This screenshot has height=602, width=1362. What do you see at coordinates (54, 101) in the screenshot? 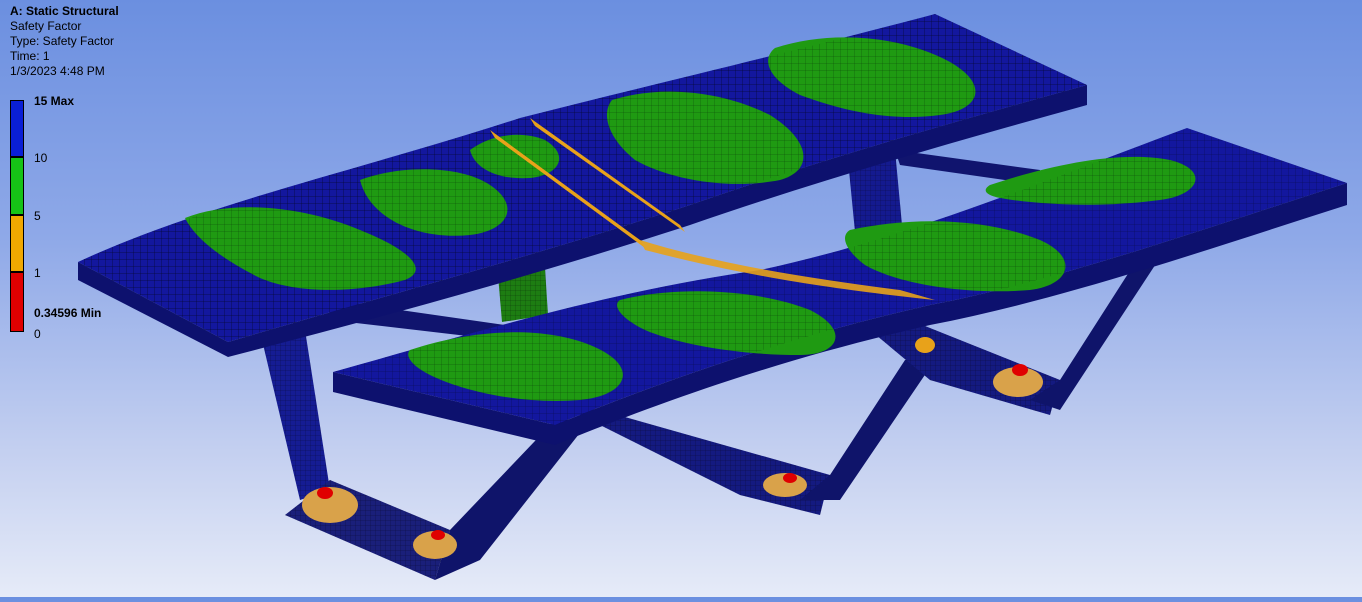
I see `legend-label: 15 Max` at bounding box center [54, 101].